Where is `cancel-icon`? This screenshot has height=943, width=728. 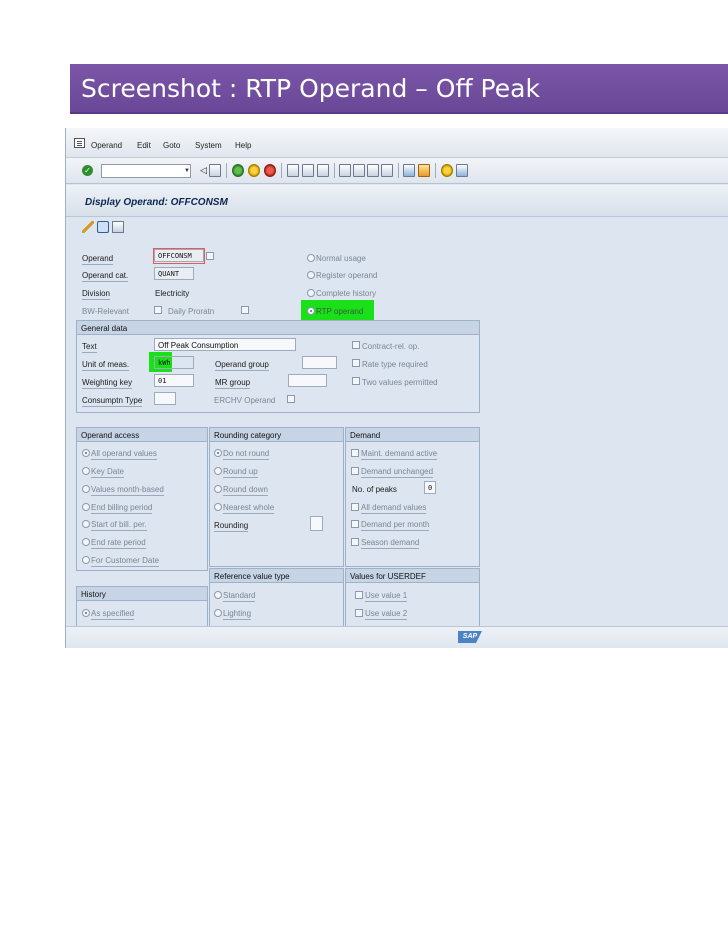 cancel-icon is located at coordinates (270, 170).